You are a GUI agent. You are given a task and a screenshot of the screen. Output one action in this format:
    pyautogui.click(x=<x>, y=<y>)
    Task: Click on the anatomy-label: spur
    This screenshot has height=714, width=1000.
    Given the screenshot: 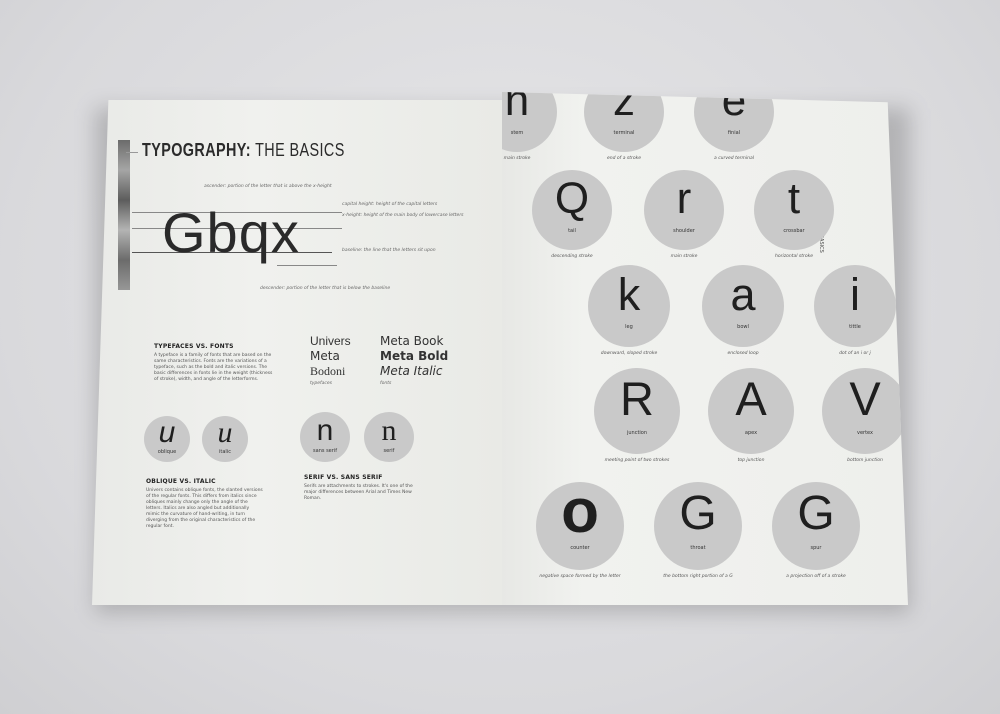 What is the action you would take?
    pyautogui.click(x=816, y=548)
    